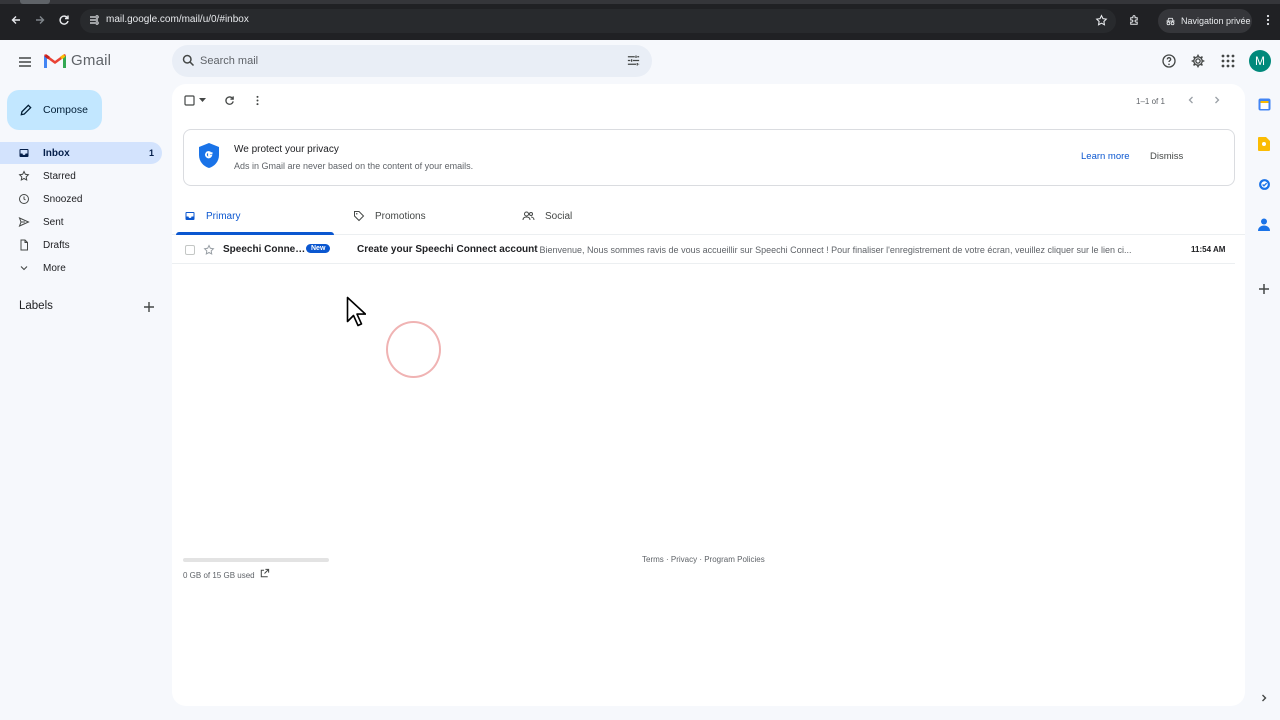 The width and height of the screenshot is (1280, 720). I want to click on sidebar-item-starred: Starred, so click(81, 176).